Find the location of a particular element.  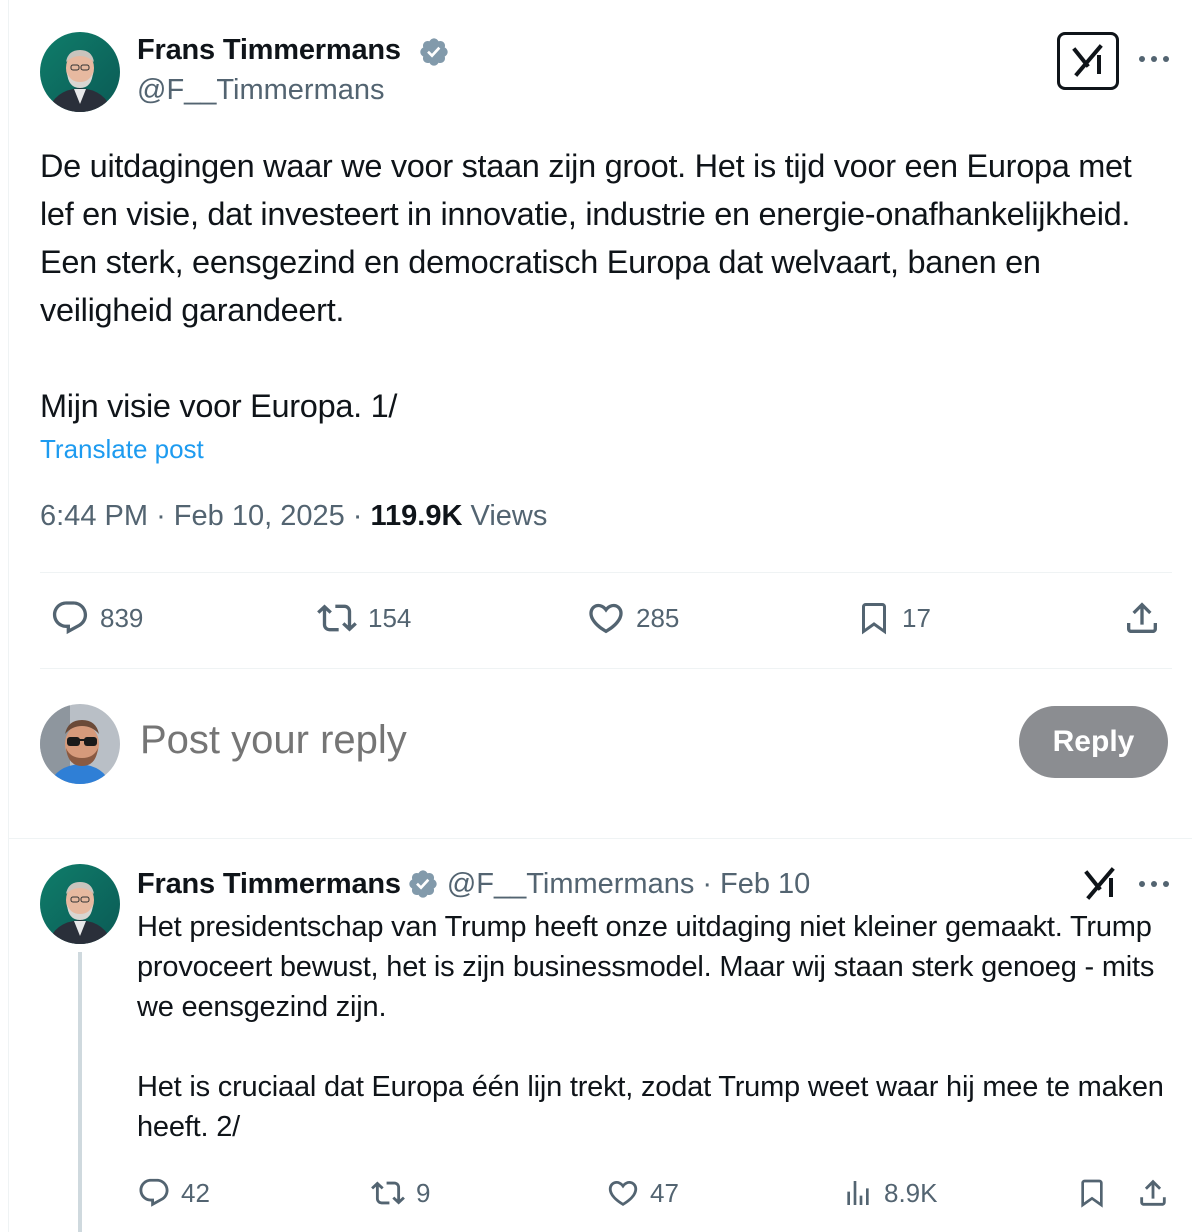

views-icon is located at coordinates (858, 1193).